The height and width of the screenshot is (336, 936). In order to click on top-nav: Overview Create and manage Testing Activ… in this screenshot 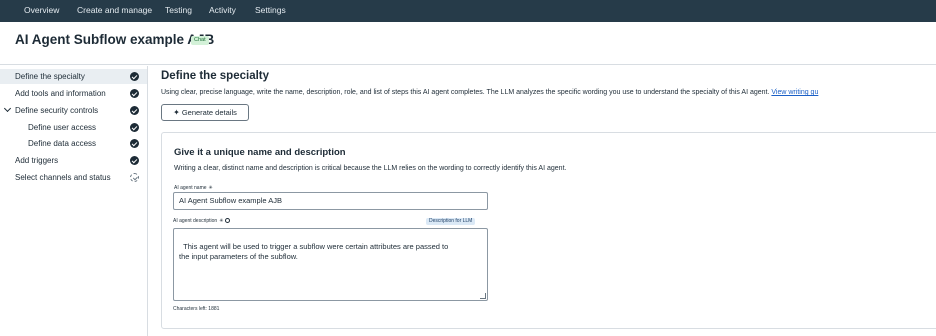, I will do `click(468, 11)`.